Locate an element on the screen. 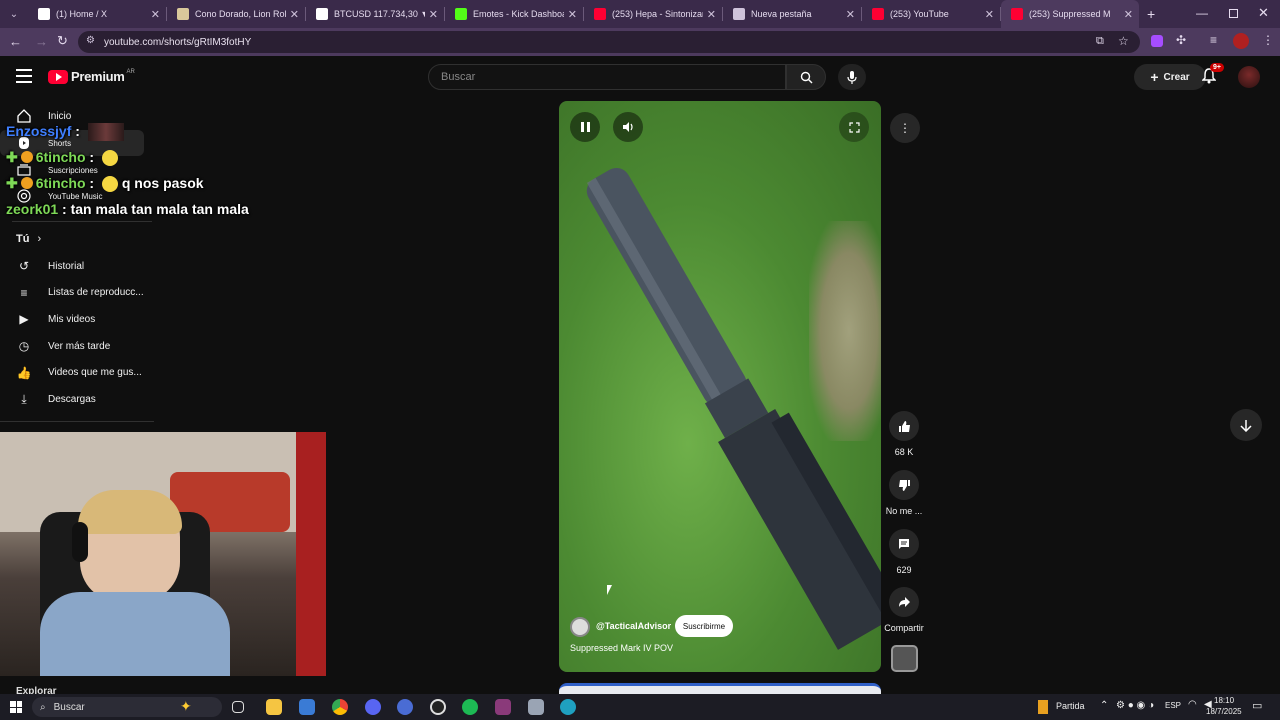 This screenshot has width=1280, height=720. bookmark-star-icon: ☆ is located at coordinates (1123, 41).